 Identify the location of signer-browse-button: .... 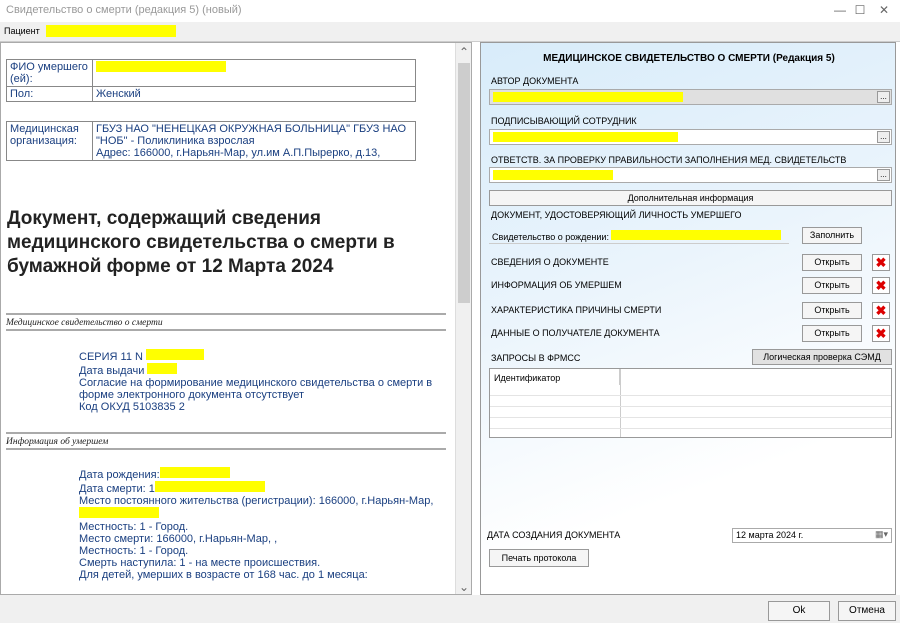
(883, 137).